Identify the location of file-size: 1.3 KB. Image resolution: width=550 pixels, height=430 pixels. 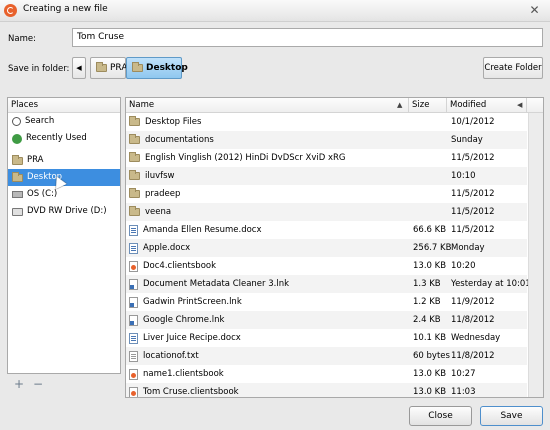
(427, 284).